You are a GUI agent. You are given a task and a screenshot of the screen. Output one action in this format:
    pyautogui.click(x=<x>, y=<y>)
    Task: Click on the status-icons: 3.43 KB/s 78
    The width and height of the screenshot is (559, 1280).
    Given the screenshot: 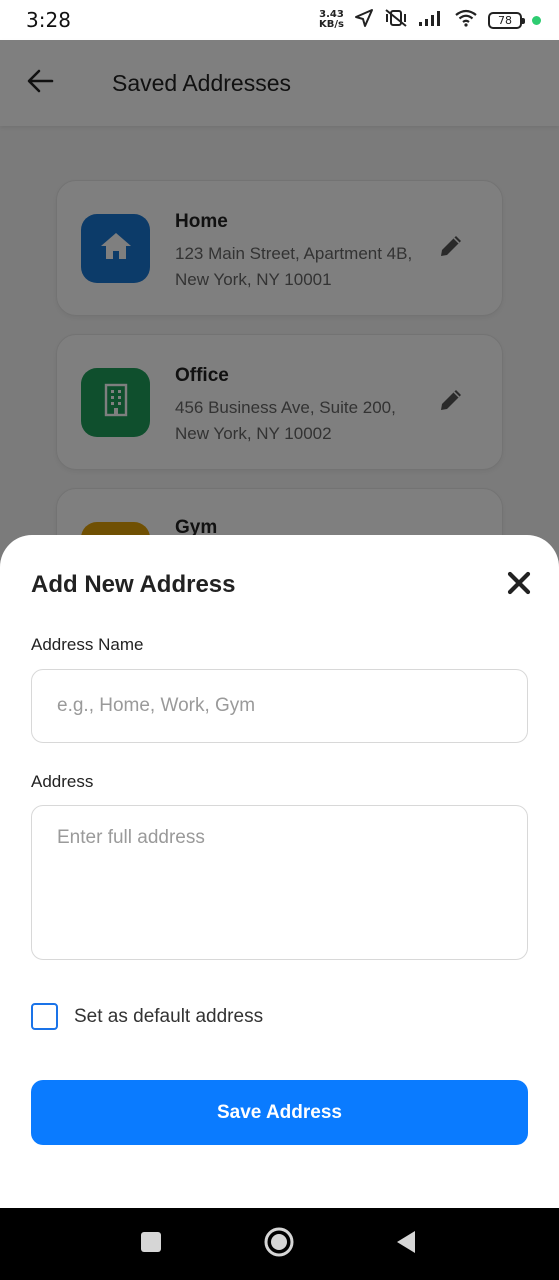 What is the action you would take?
    pyautogui.click(x=430, y=20)
    